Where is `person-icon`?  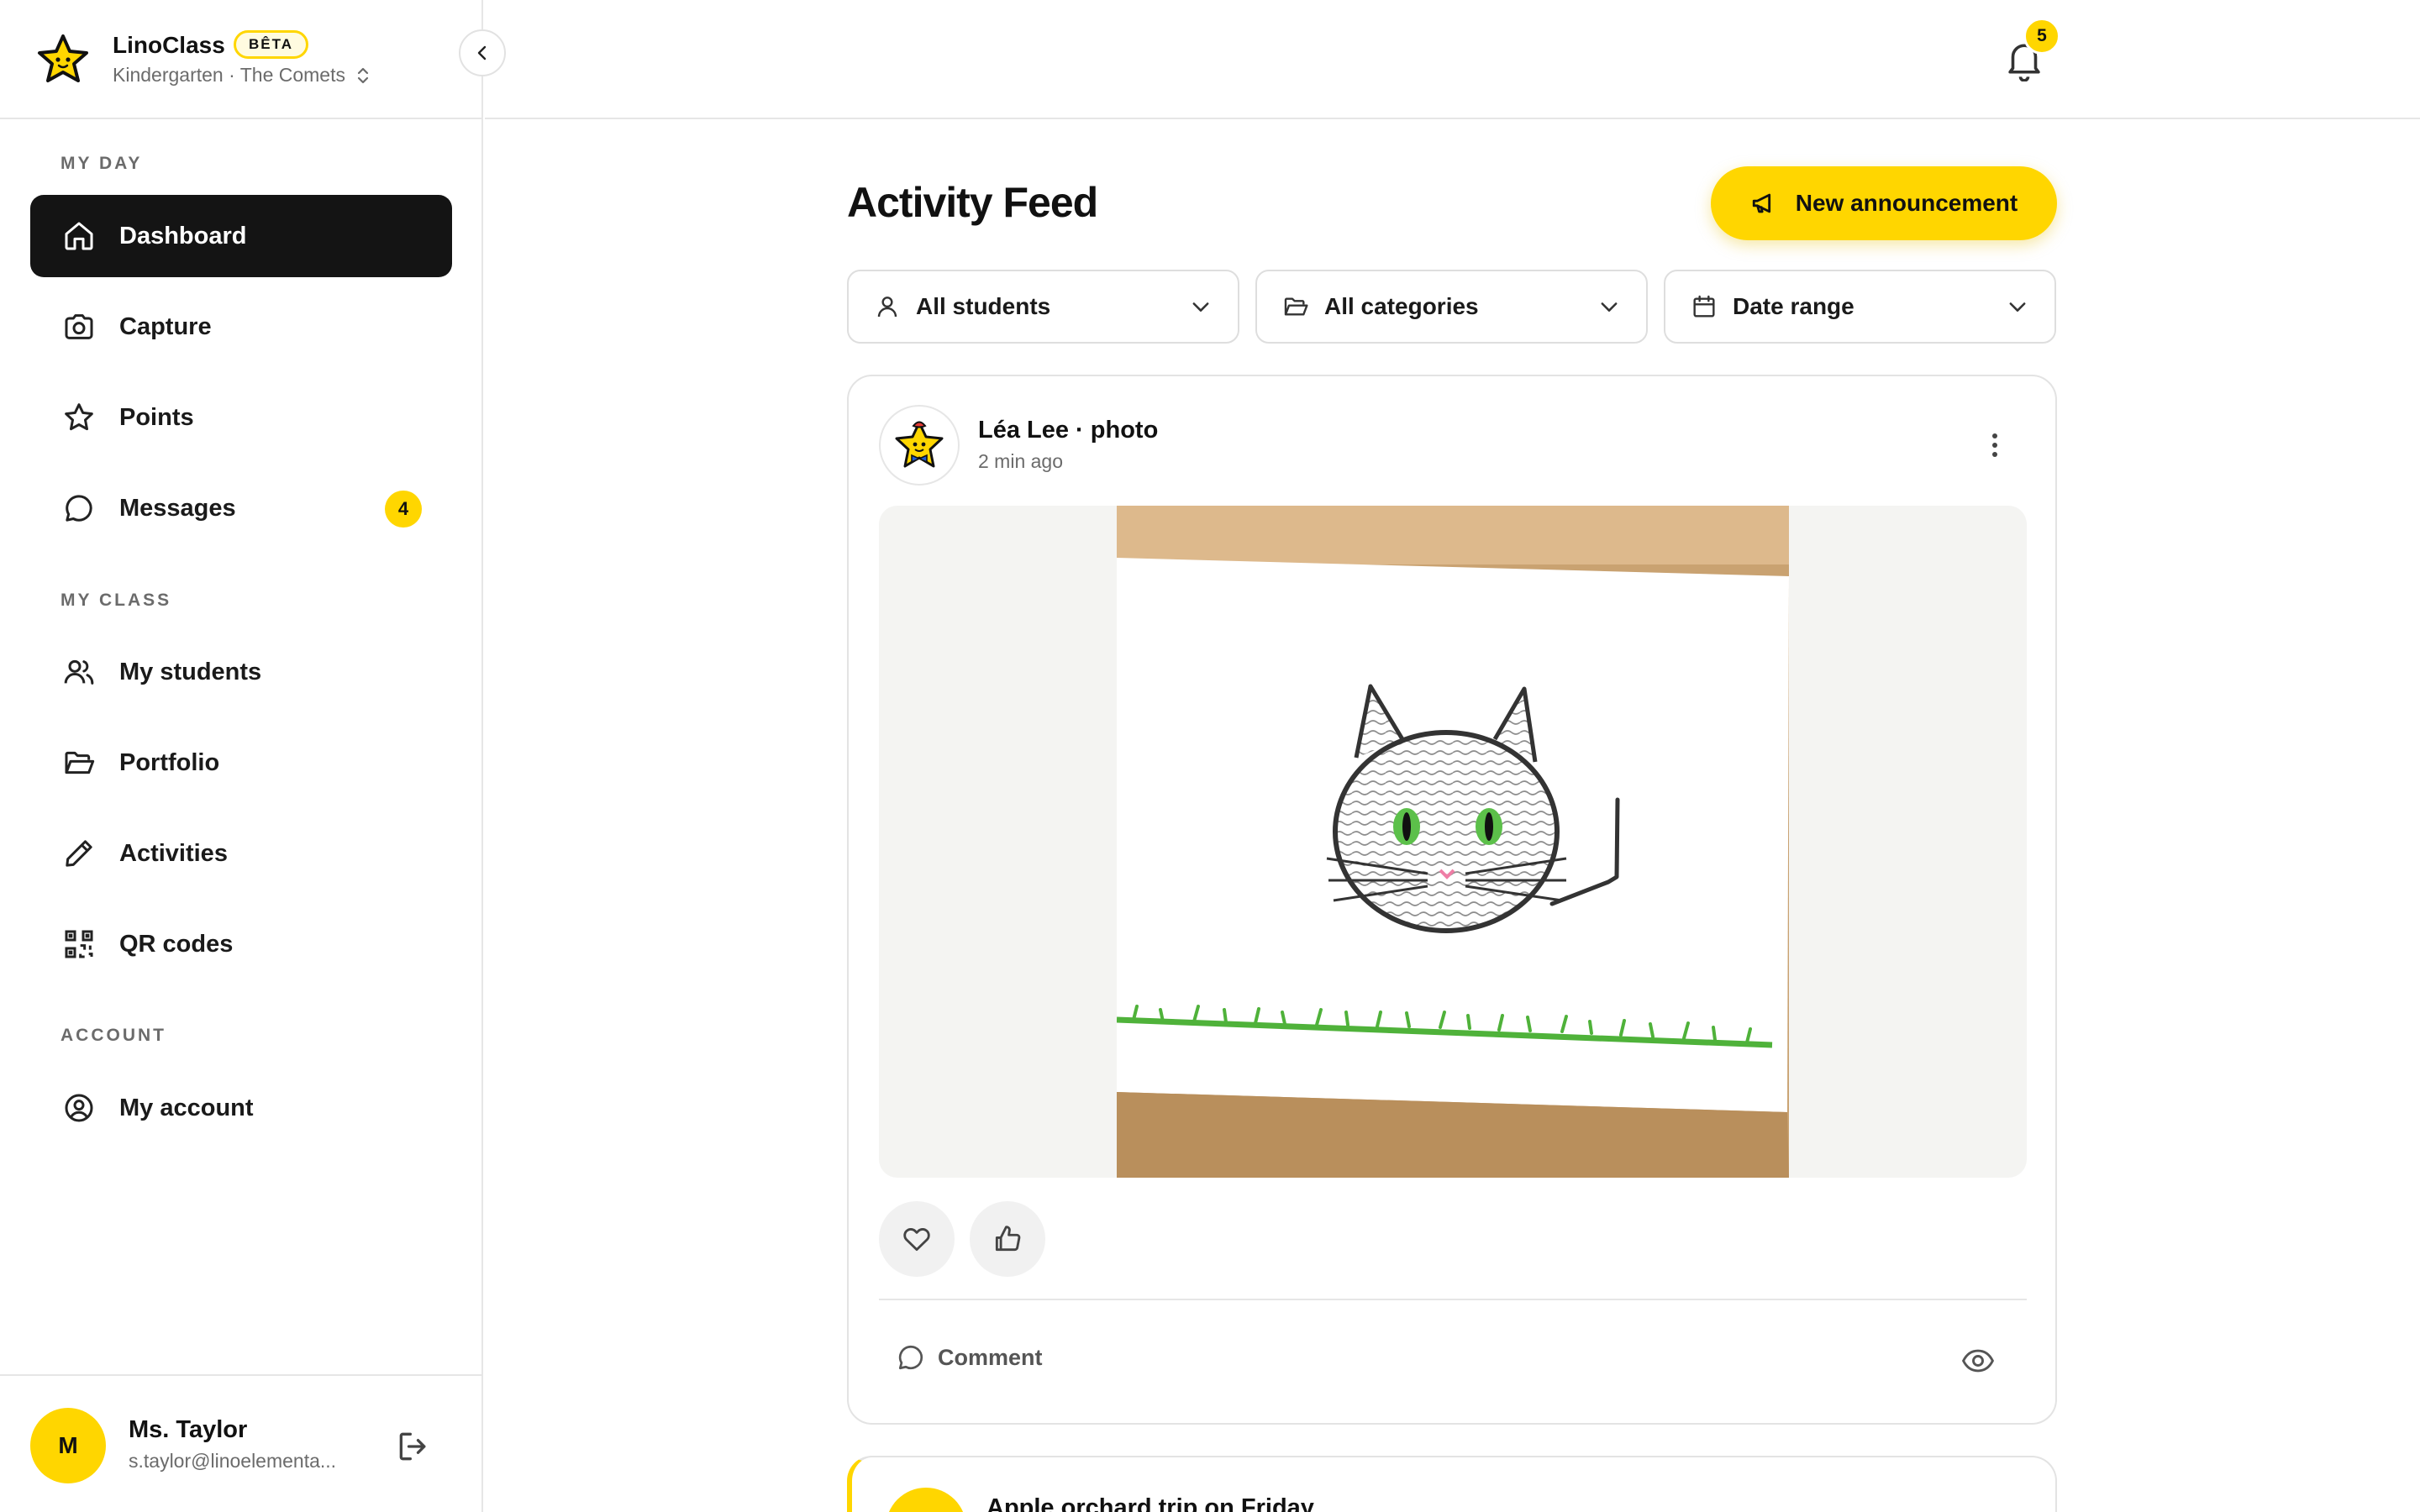 person-icon is located at coordinates (887, 306).